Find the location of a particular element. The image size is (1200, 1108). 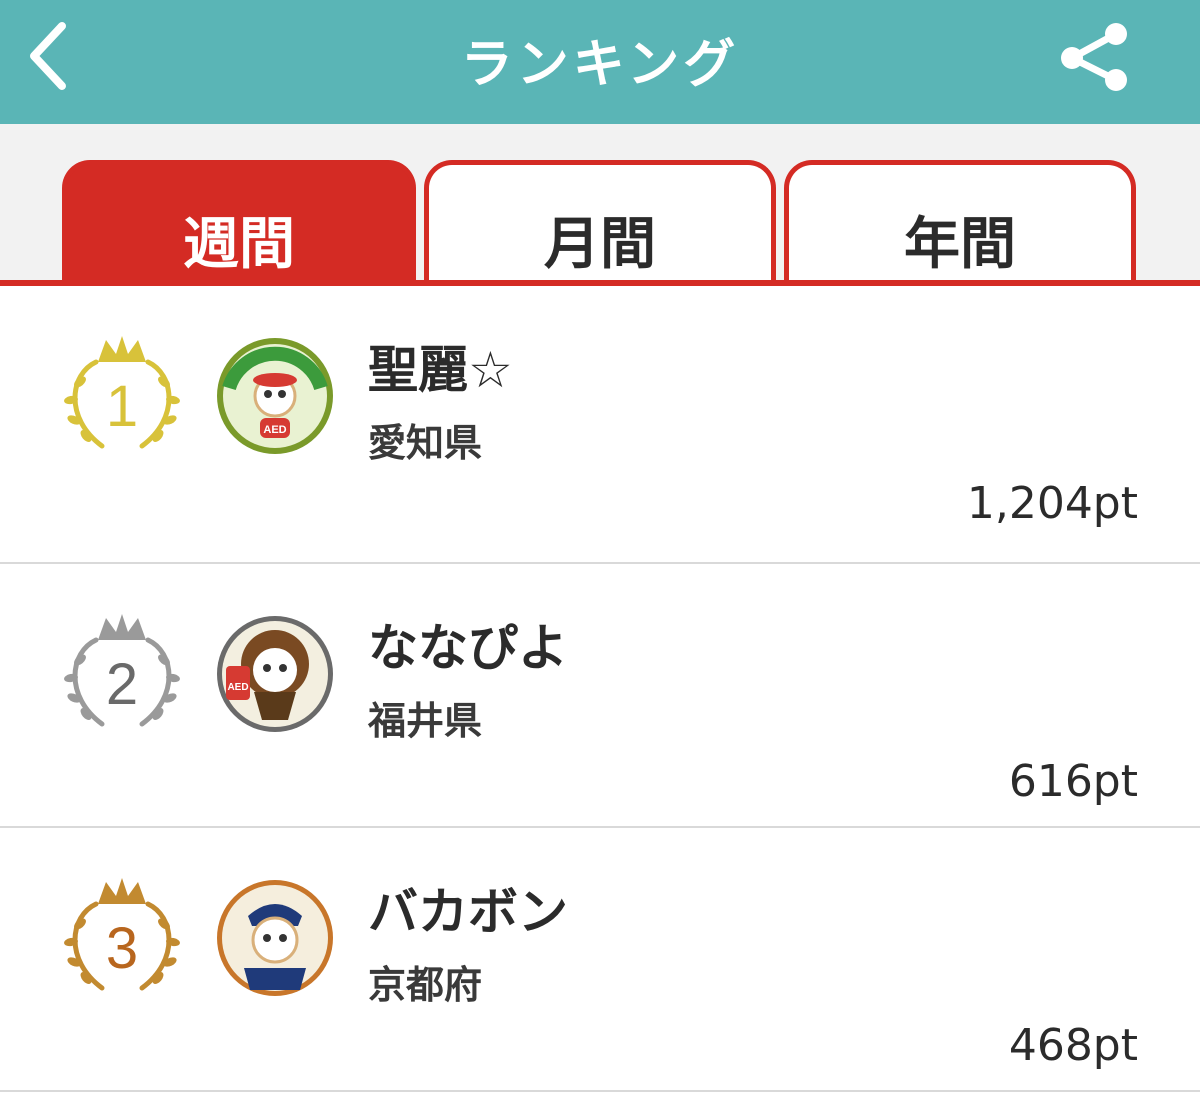

bronze-laurel-rank-icon: 3 is located at coordinates (122, 934).